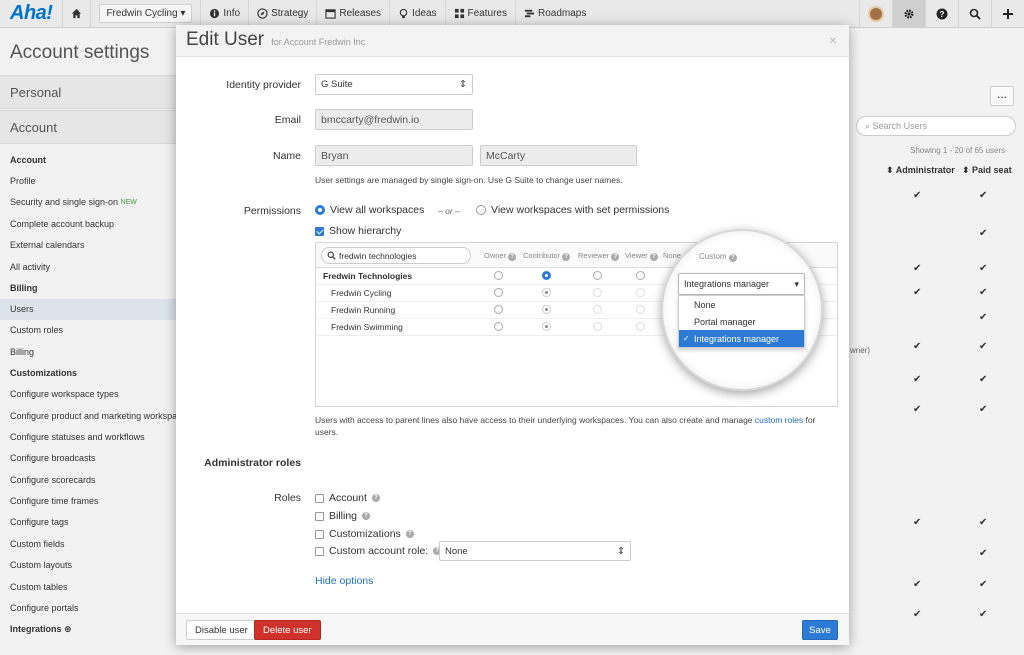 Image resolution: width=1024 pixels, height=655 pixels. What do you see at coordinates (90, 224) in the screenshot?
I see `sidebar-item-backup: Complete account backup` at bounding box center [90, 224].